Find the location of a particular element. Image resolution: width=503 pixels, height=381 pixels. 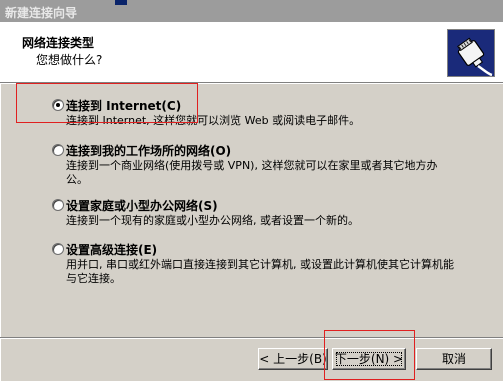

option-desc-home-network: 连接到一个现有的家庭或小型办公网络, 或者设置一个新的。 is located at coordinates (212, 220).